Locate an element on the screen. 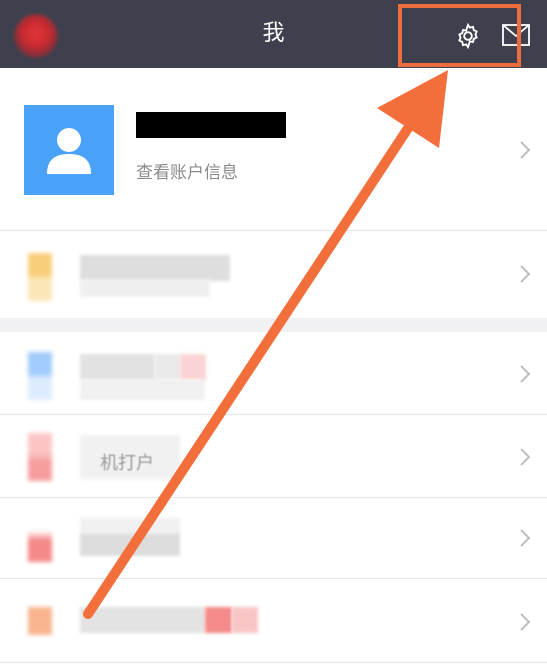  section-gap is located at coordinates (273, 325).